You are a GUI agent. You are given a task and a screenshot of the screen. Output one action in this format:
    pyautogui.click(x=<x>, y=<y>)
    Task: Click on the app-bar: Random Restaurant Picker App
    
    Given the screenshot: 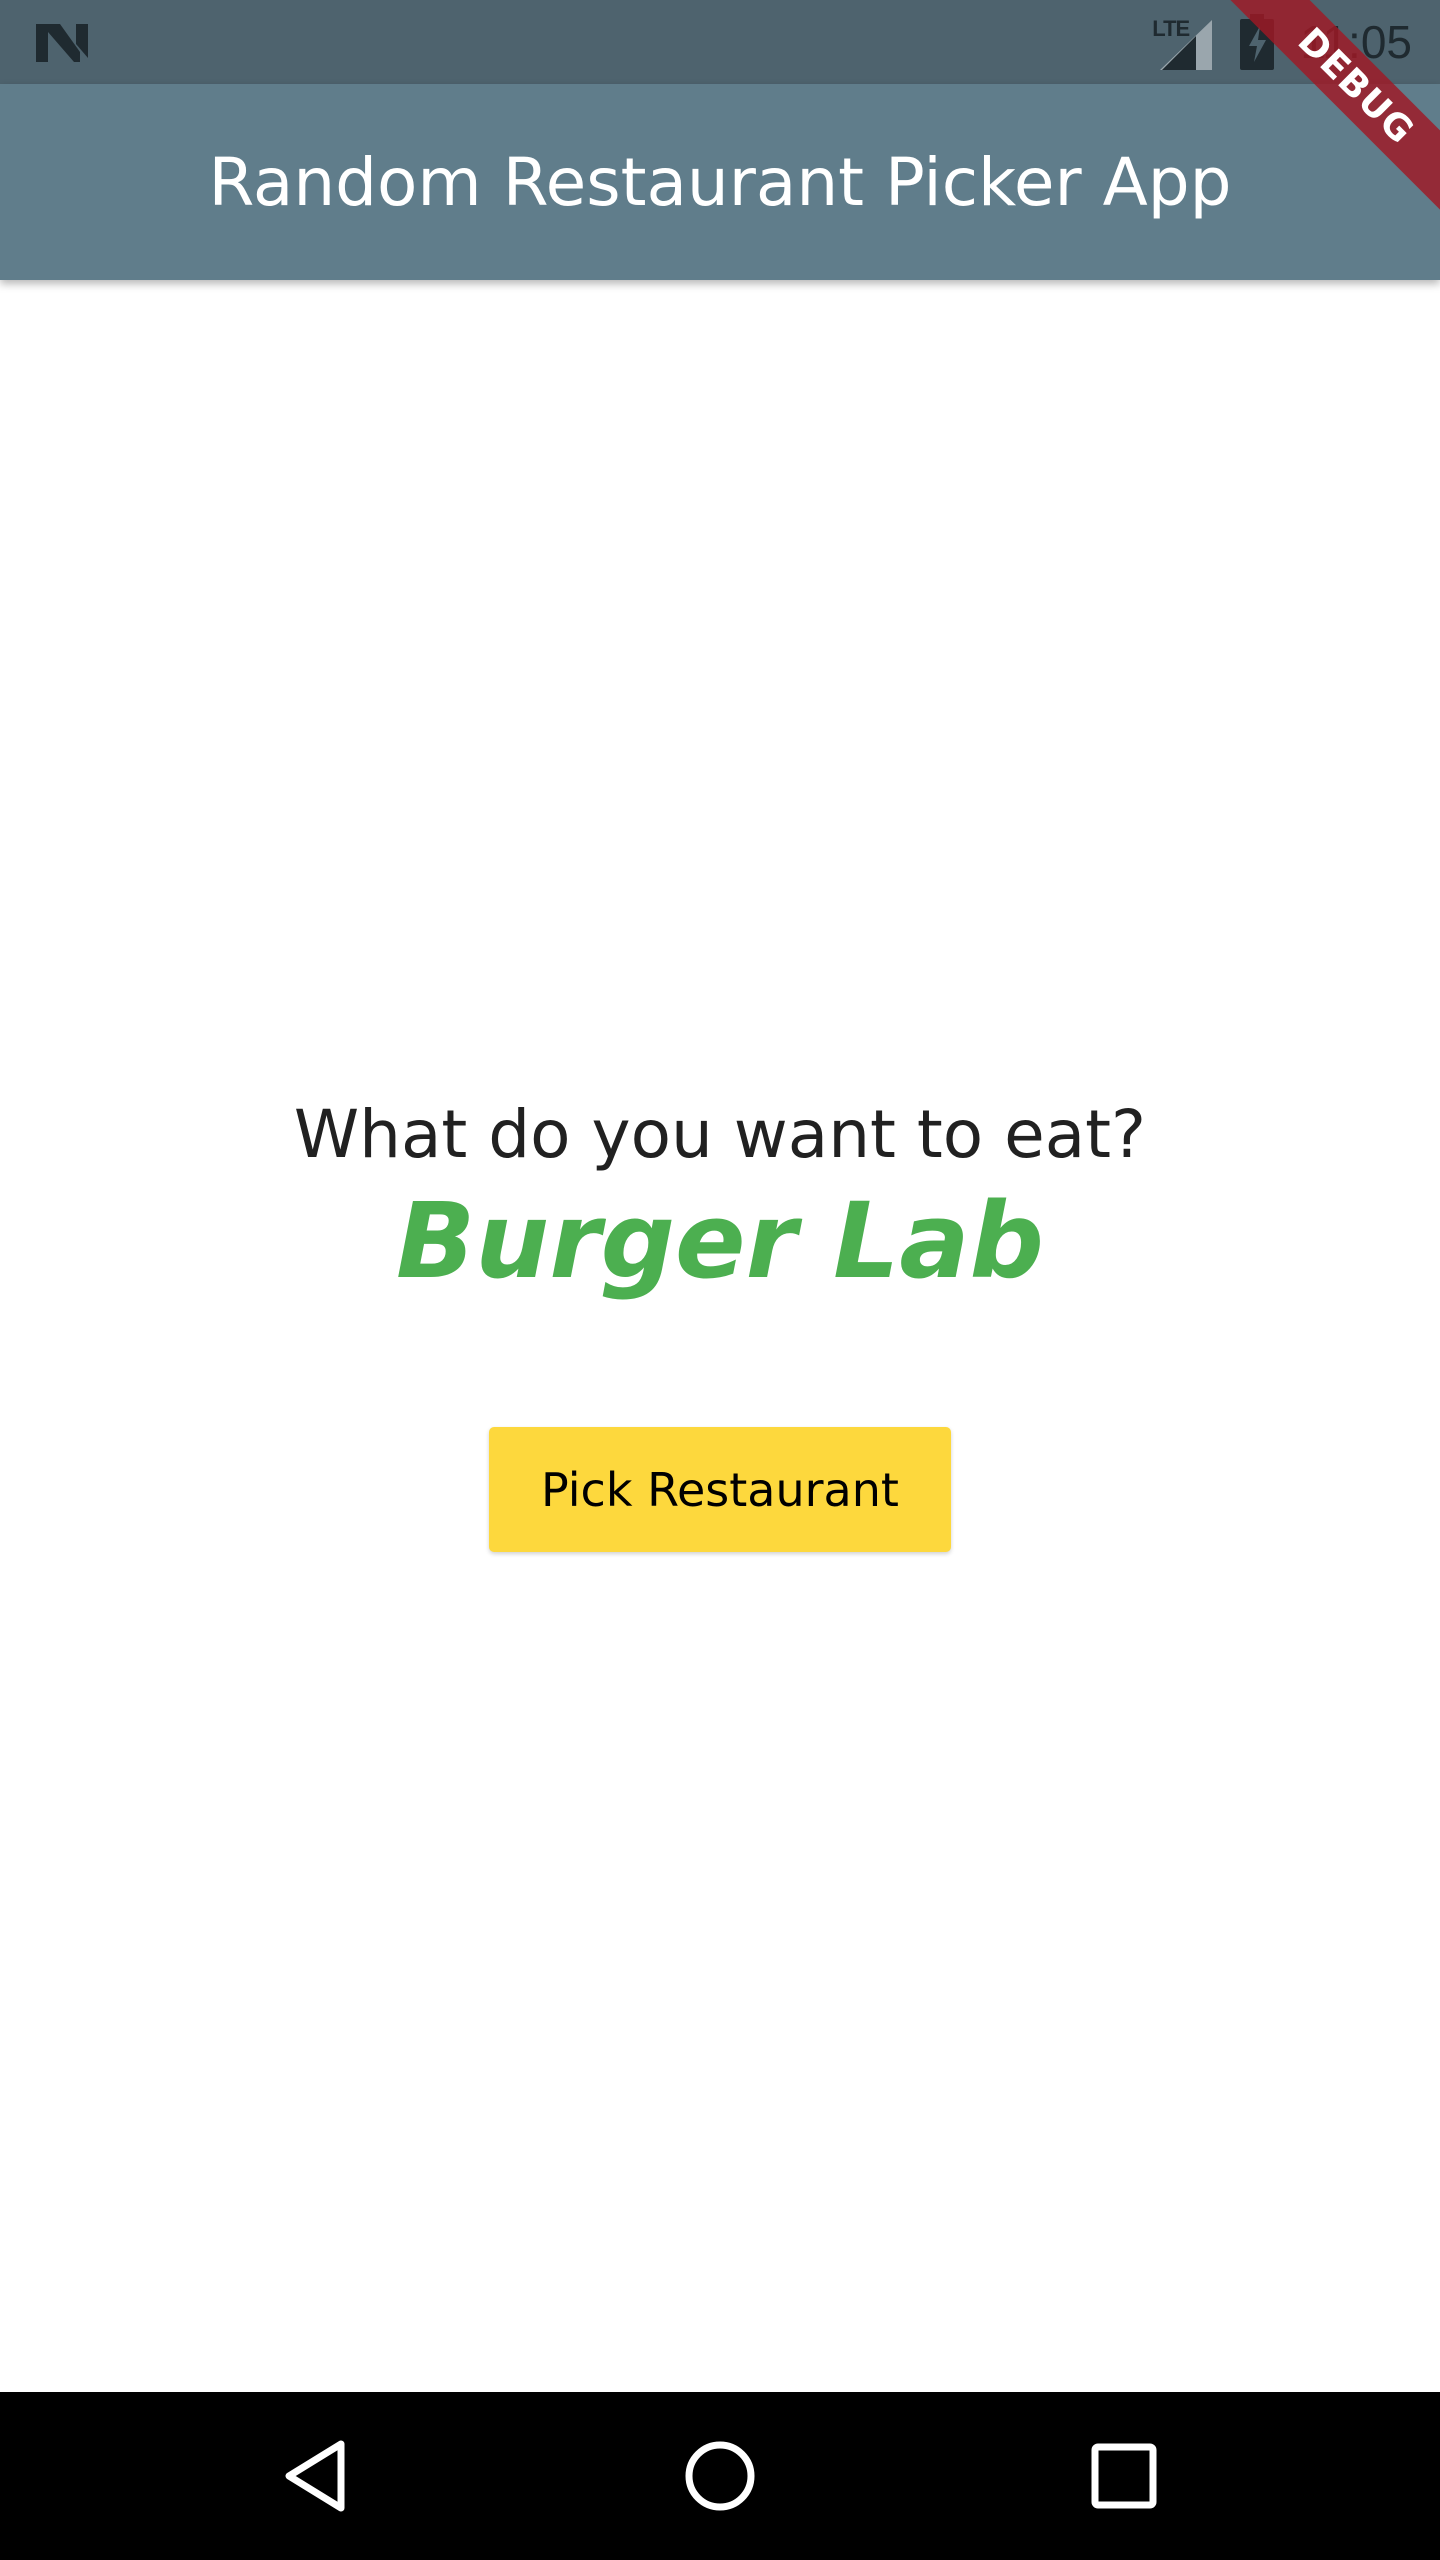 What is the action you would take?
    pyautogui.click(x=720, y=182)
    